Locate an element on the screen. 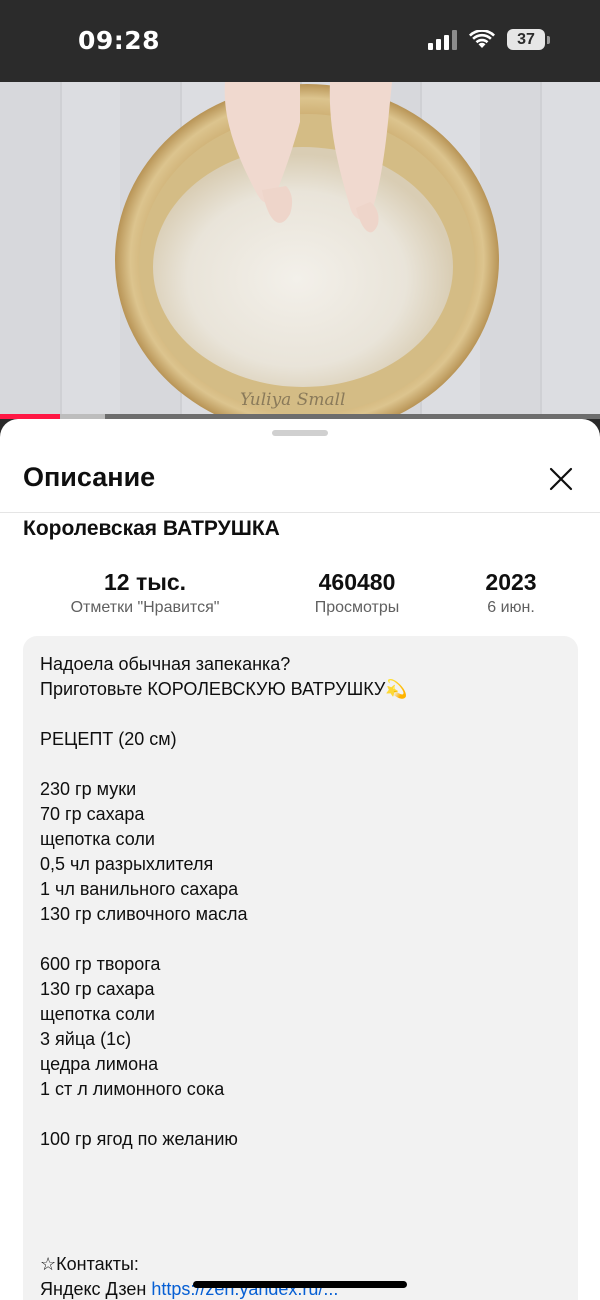 Image resolution: width=600 pixels, height=1300 pixels. description-line: цедра лимона is located at coordinates (99, 1064).